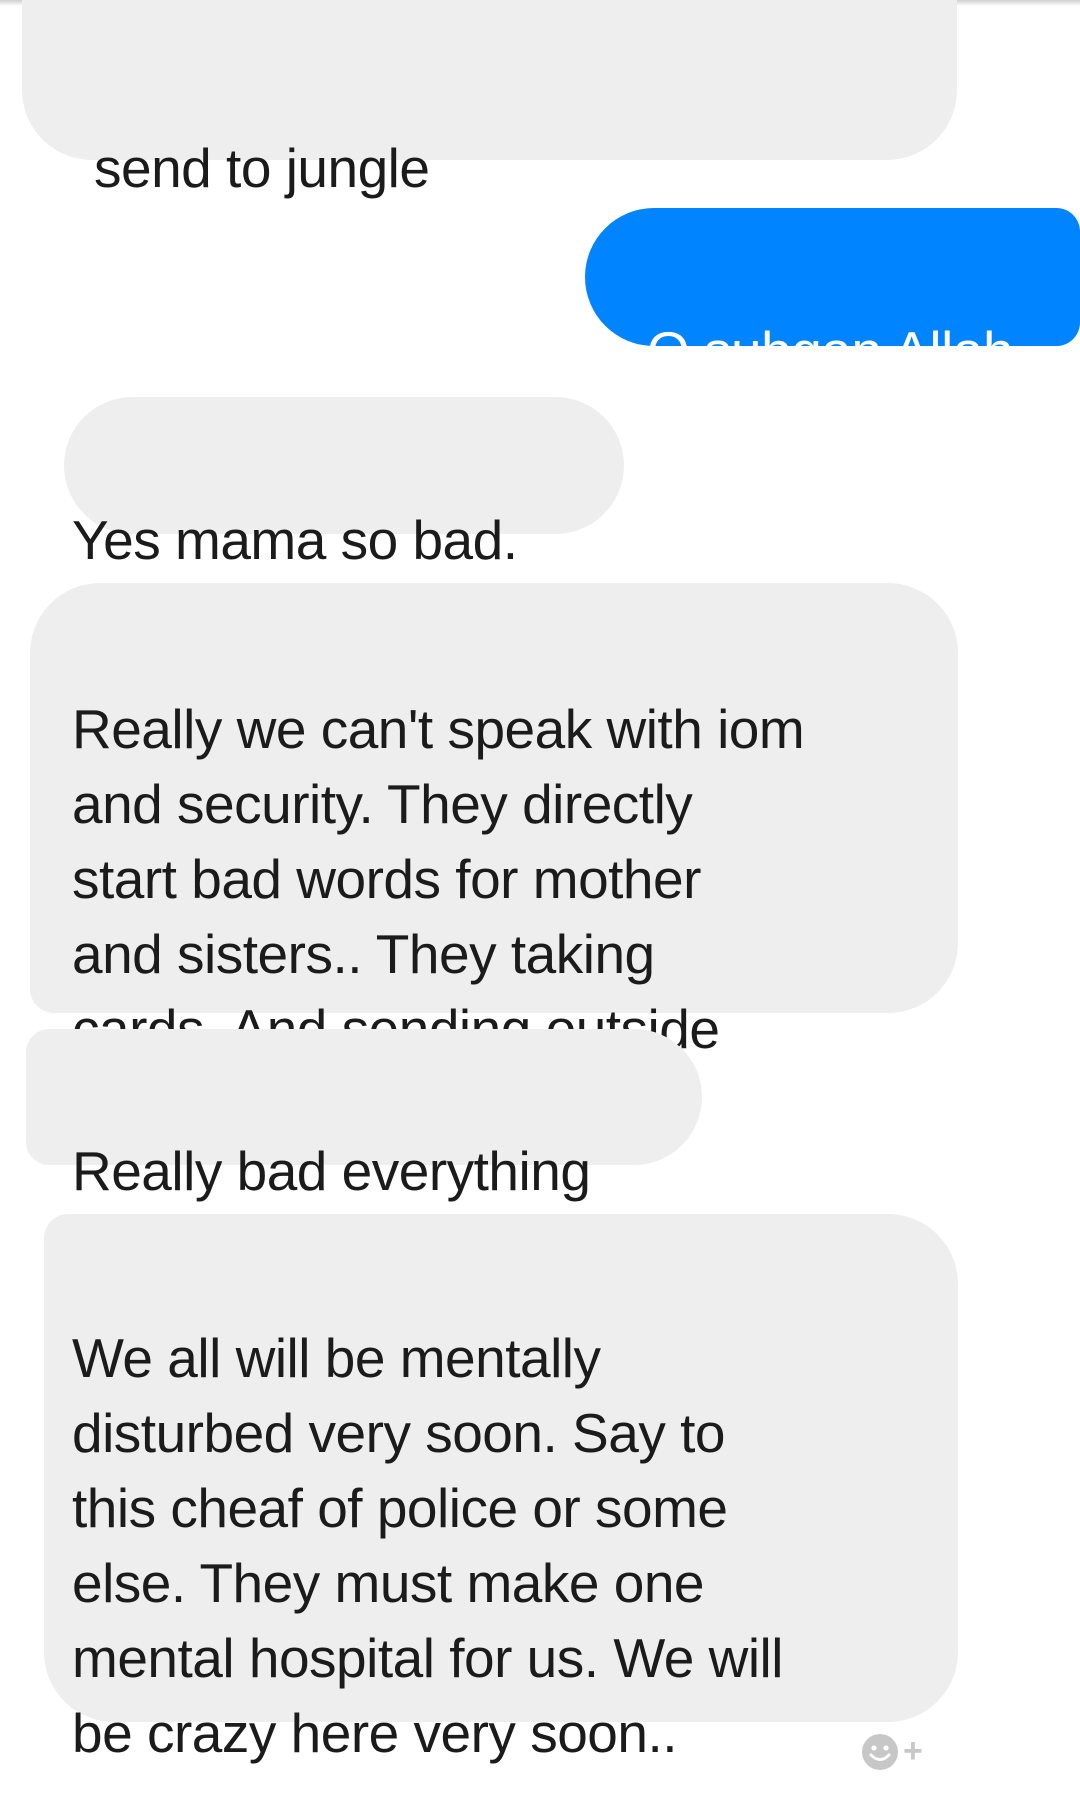 The image size is (1080, 1798). What do you see at coordinates (489, 99) in the screenshot?
I see `message-bubble-received: send to jungle` at bounding box center [489, 99].